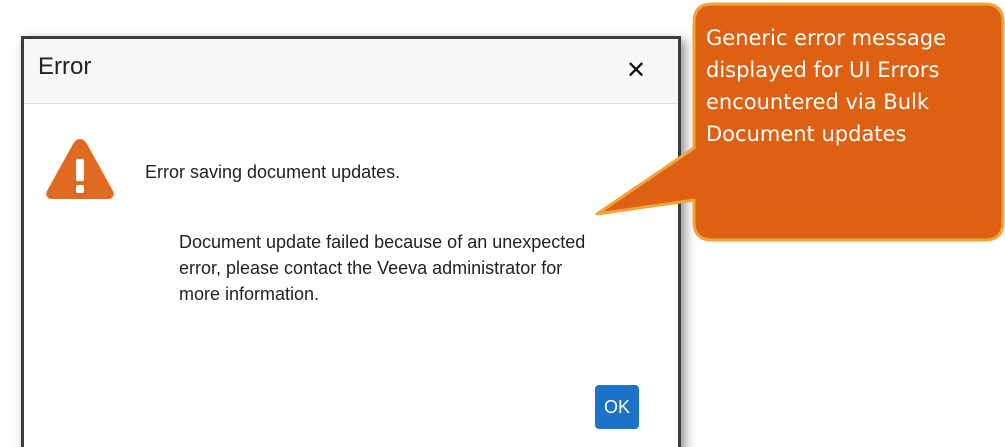  Describe the element at coordinates (636, 70) in the screenshot. I see `close-icon: ✕` at that location.